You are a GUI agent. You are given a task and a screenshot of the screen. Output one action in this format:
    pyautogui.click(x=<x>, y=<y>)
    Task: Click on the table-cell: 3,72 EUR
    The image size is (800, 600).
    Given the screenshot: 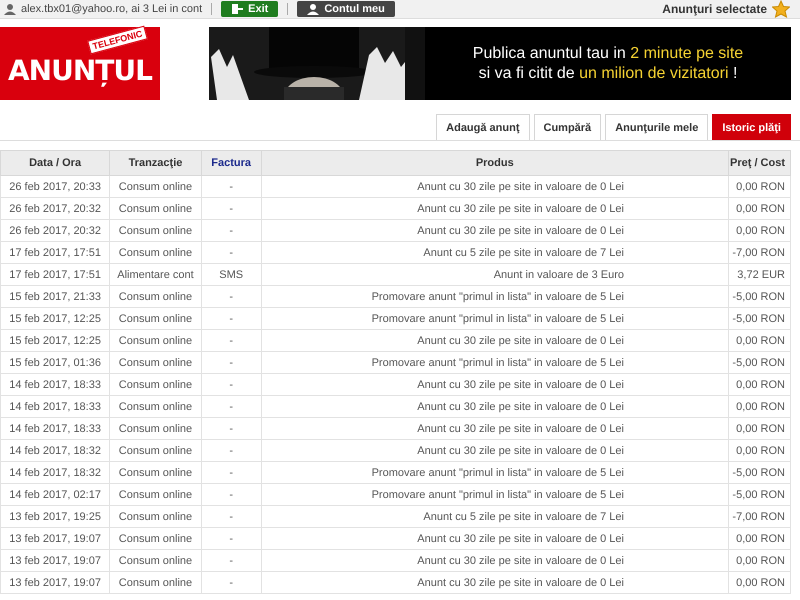 What is the action you would take?
    pyautogui.click(x=759, y=275)
    